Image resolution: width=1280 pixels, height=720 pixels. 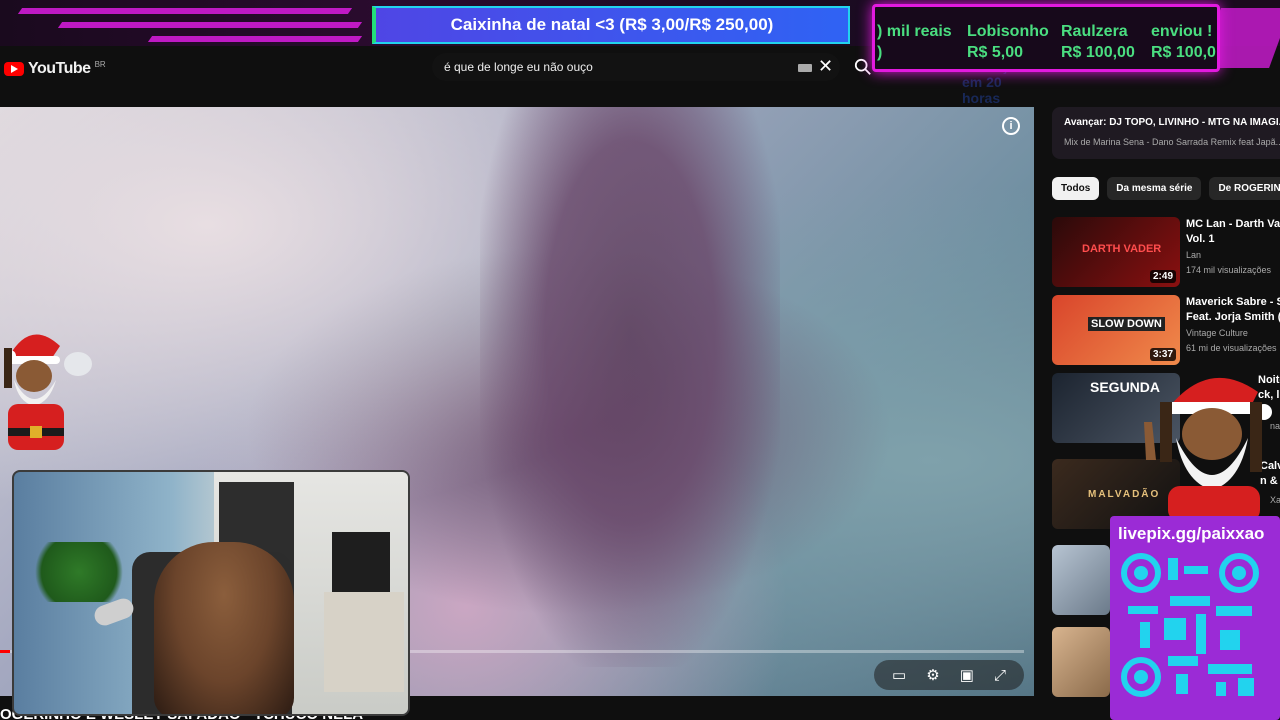 I want to click on thumbnail-text: SLOW DOWN, so click(x=1126, y=324).